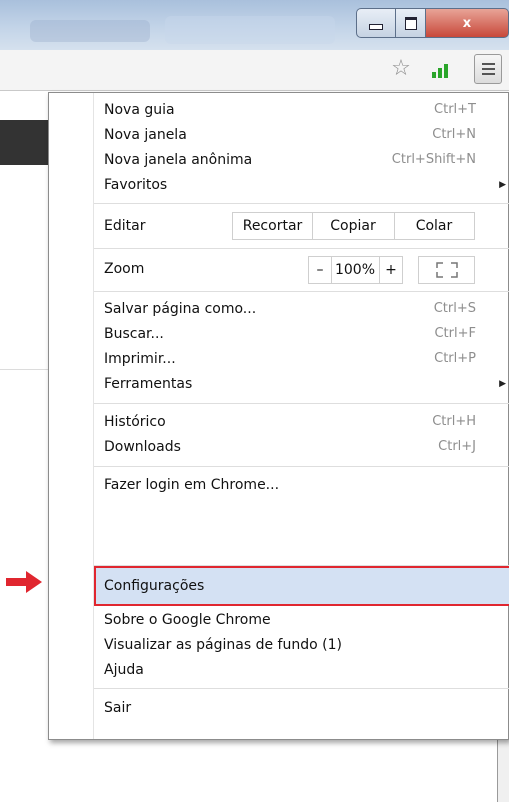  Describe the element at coordinates (24, 582) in the screenshot. I see `red-arrow-icon` at that location.